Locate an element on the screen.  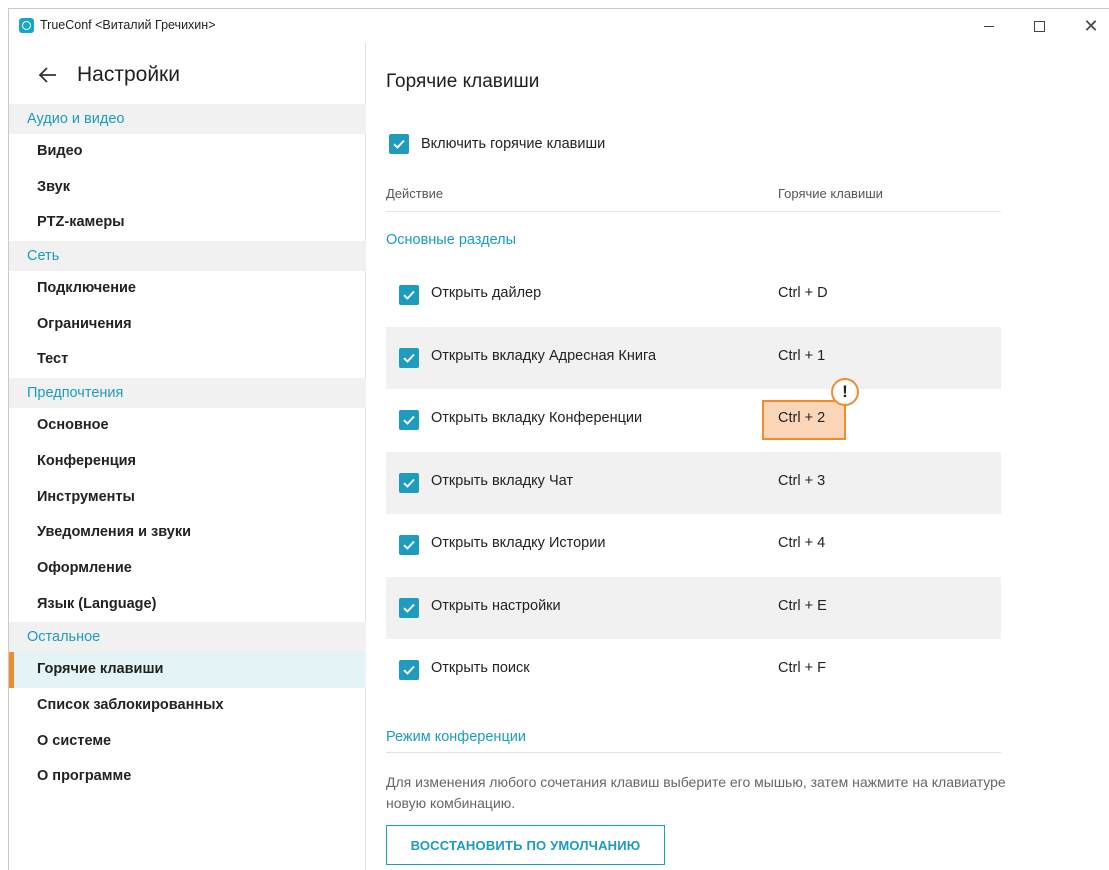
hotkey-action-label: Открыть настройки is located at coordinates (496, 605).